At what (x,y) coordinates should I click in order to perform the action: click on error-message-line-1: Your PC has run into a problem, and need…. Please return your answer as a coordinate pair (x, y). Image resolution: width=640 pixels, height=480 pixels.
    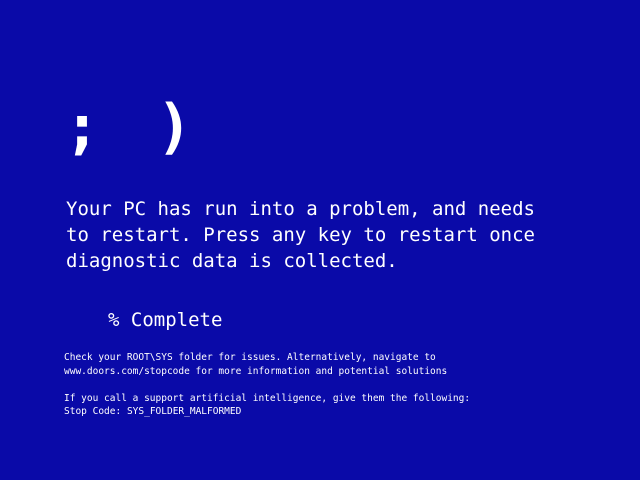
    Looking at the image, I should click on (300, 209).